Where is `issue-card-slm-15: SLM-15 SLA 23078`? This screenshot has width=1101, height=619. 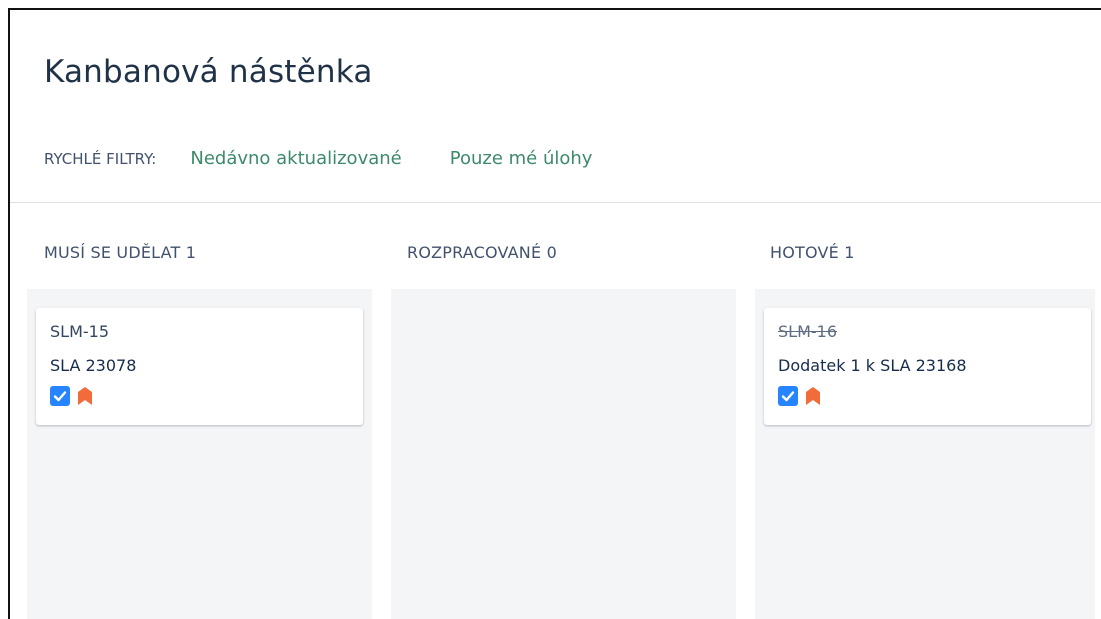
issue-card-slm-15: SLM-15 SLA 23078 is located at coordinates (199, 366).